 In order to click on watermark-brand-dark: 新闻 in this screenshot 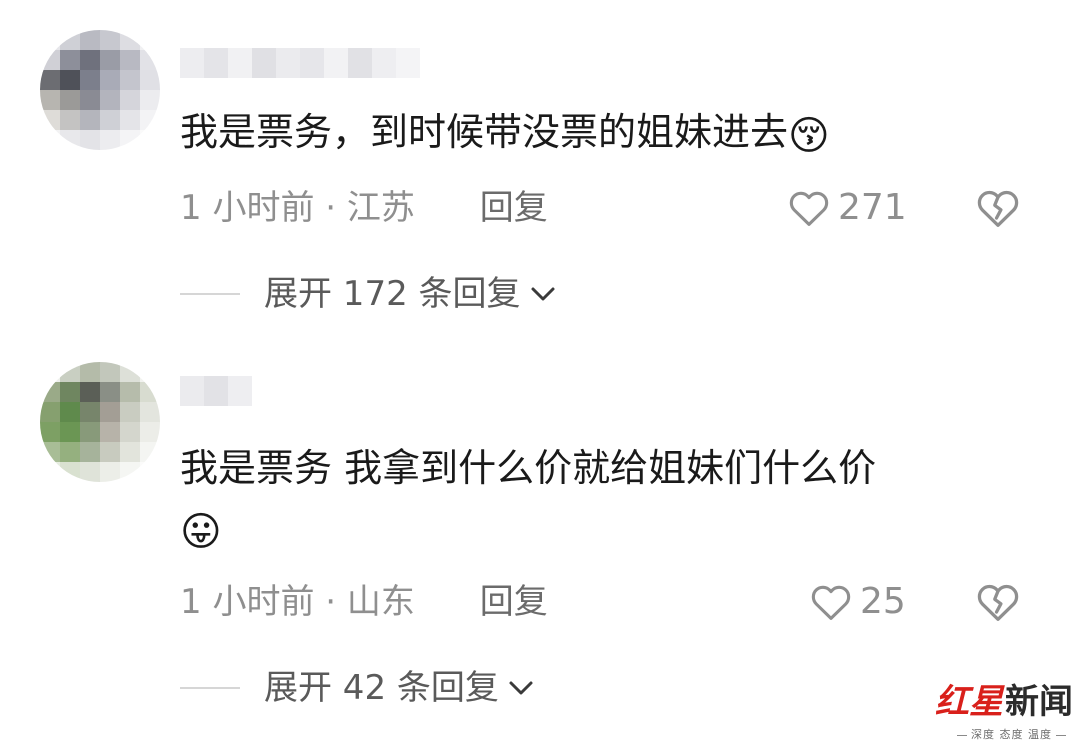, I will do `click(1039, 702)`.